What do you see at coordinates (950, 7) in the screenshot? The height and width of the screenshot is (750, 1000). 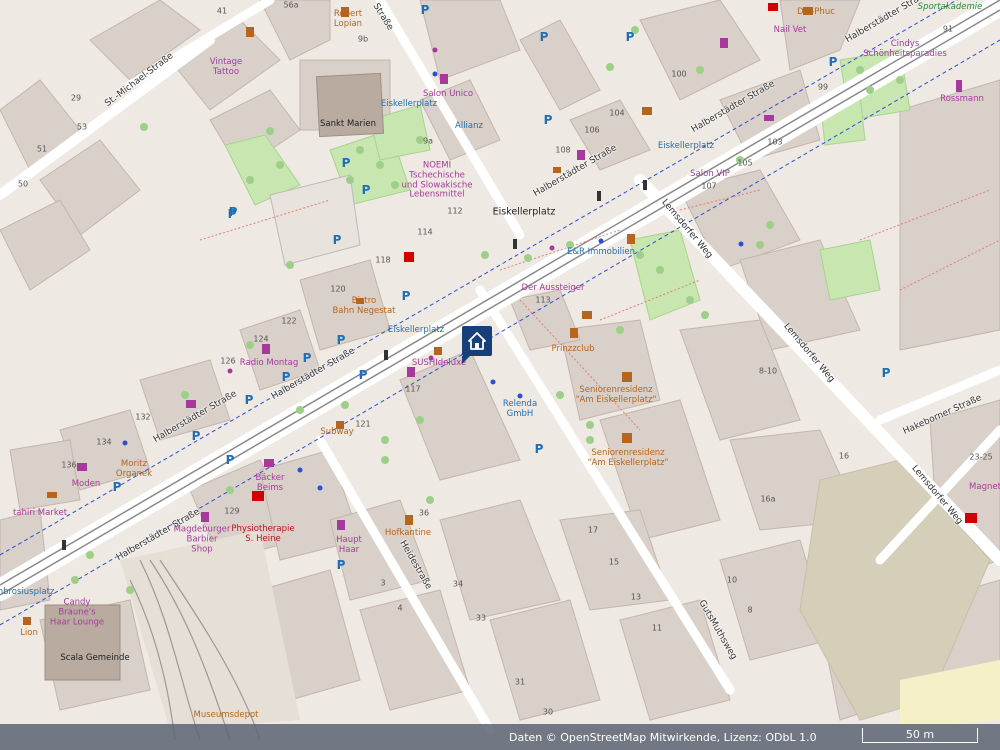 I see `poi-label-sportakademie: Sportakademie` at bounding box center [950, 7].